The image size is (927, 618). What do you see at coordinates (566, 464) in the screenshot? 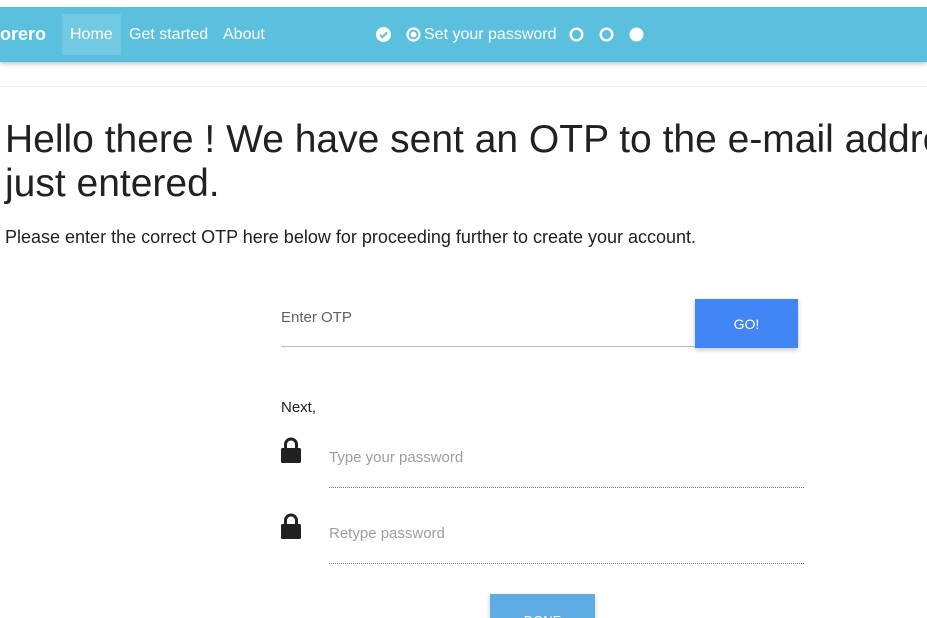
I see `password-input` at bounding box center [566, 464].